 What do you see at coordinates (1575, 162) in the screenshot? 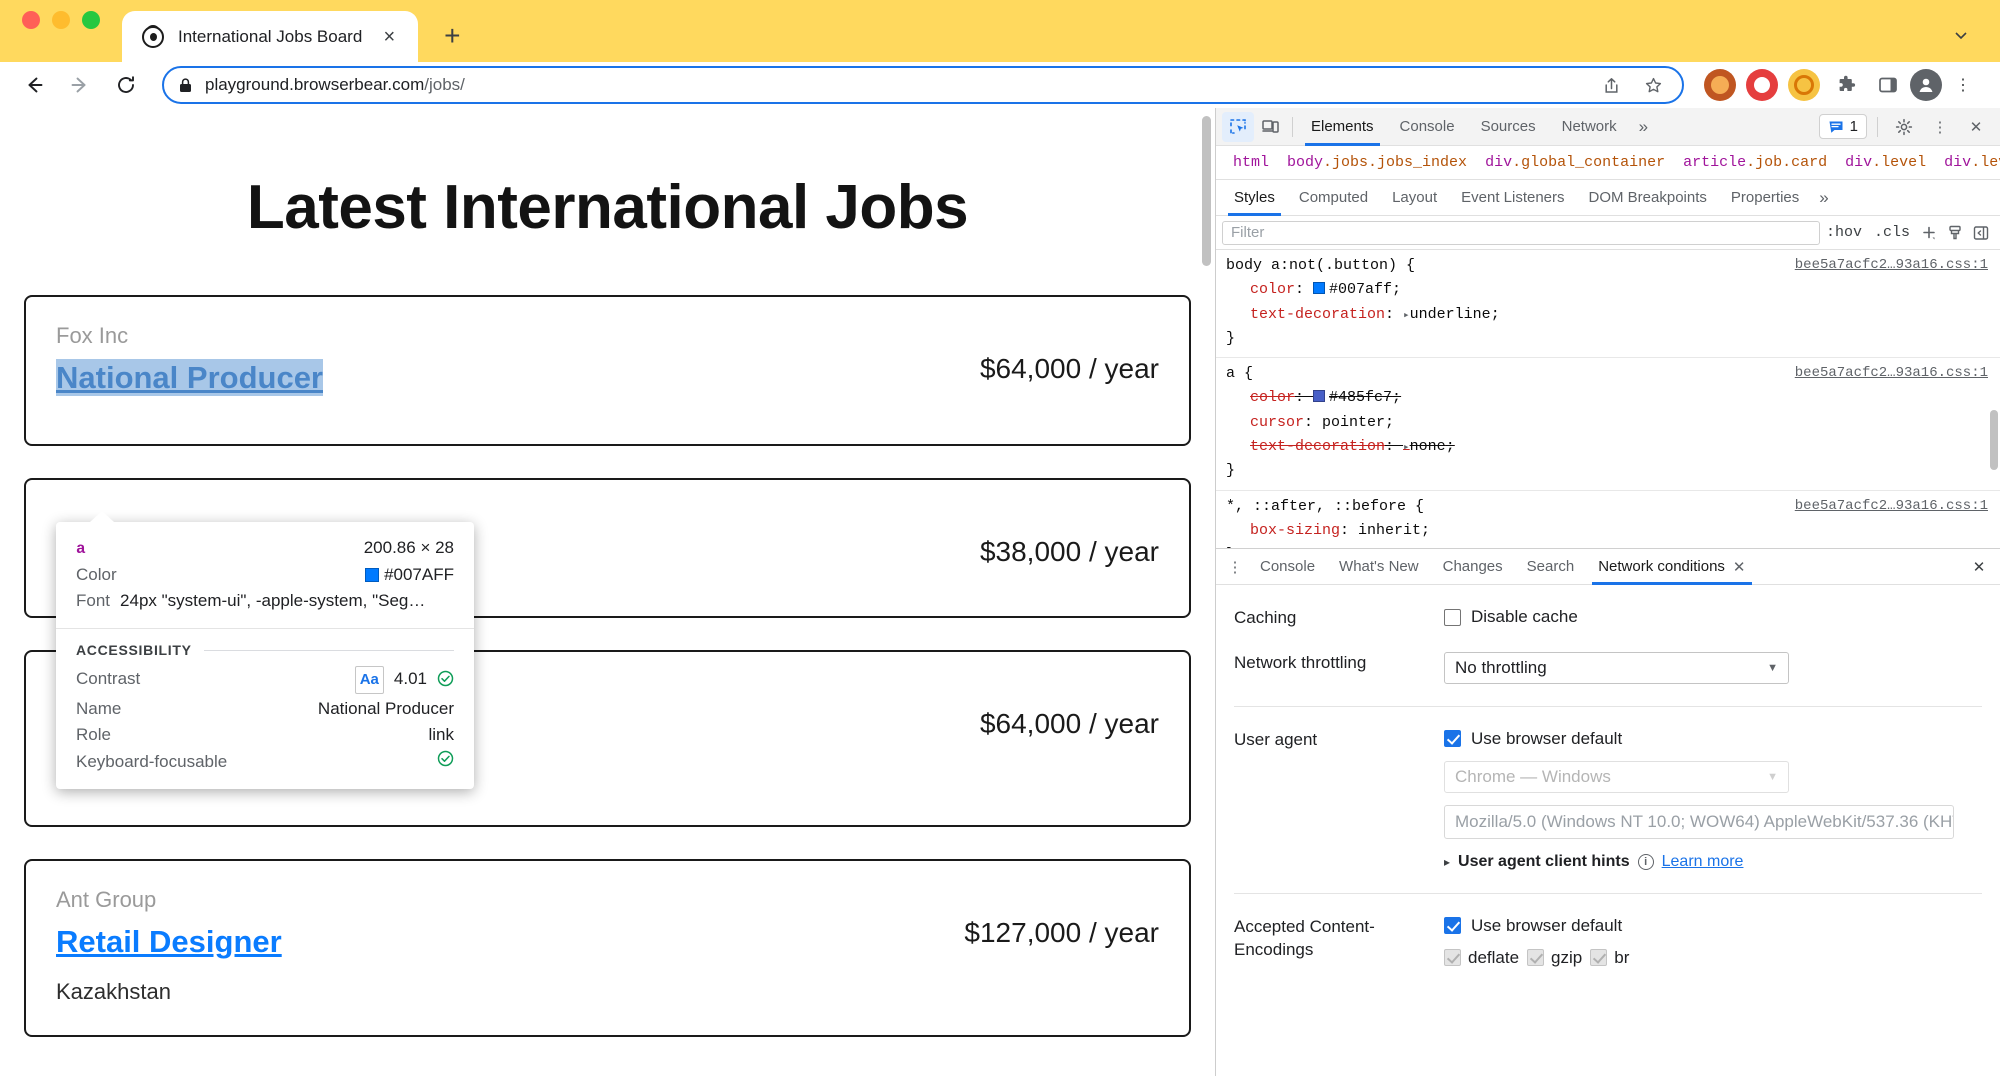
I see `breadcrumb-global-container: div.global_container` at bounding box center [1575, 162].